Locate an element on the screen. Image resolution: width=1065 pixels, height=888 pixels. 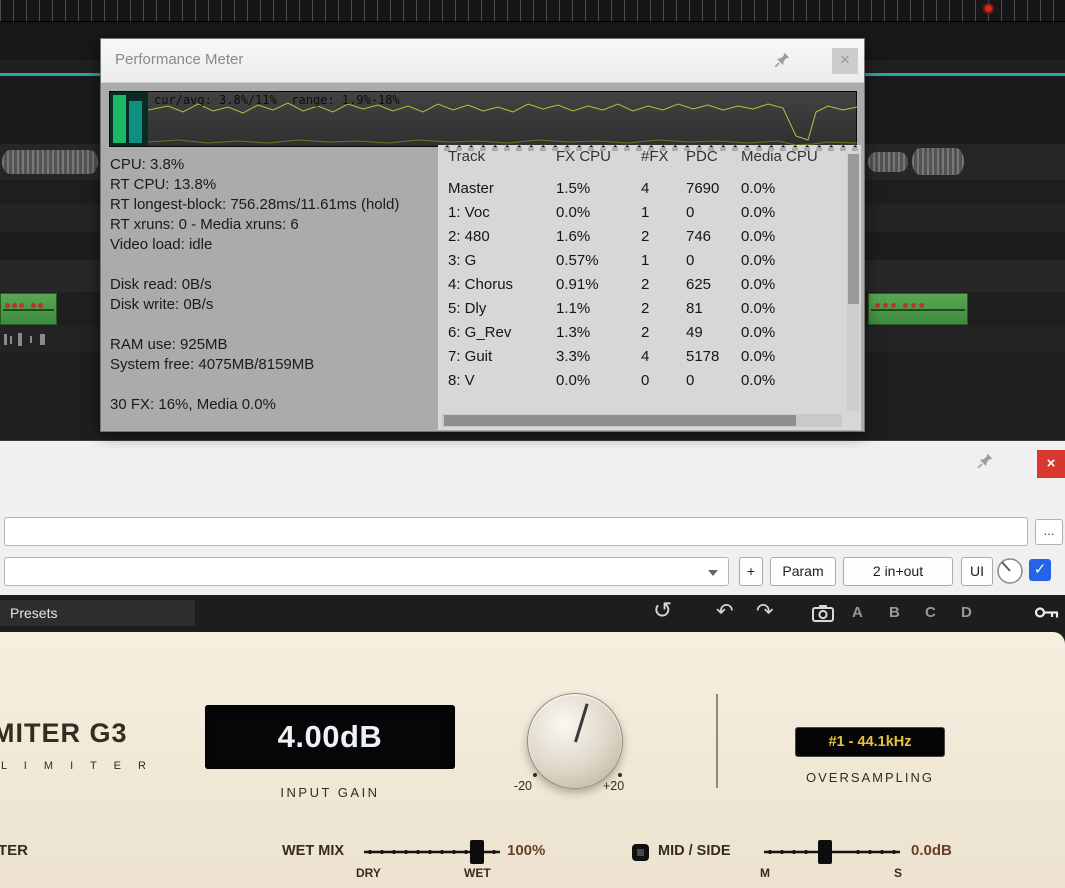
meter-bar-green is located at coordinates (119, 119).